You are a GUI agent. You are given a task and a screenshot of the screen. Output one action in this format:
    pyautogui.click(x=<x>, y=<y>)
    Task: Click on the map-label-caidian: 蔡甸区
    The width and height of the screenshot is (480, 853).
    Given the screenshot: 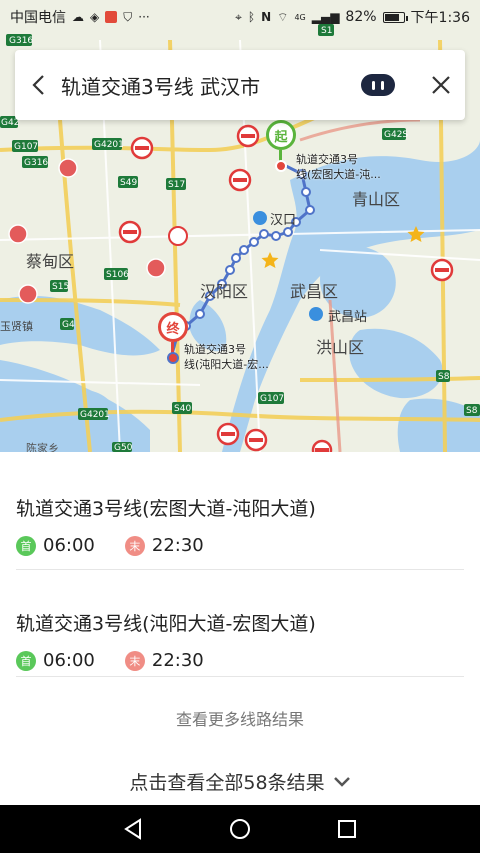 What is the action you would take?
    pyautogui.click(x=50, y=261)
    